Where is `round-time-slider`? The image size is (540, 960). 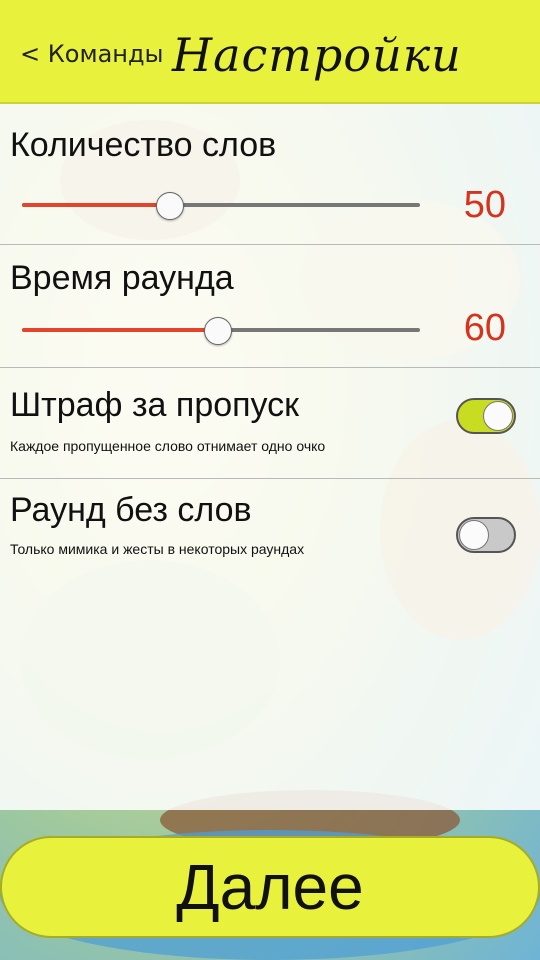 round-time-slider is located at coordinates (221, 330).